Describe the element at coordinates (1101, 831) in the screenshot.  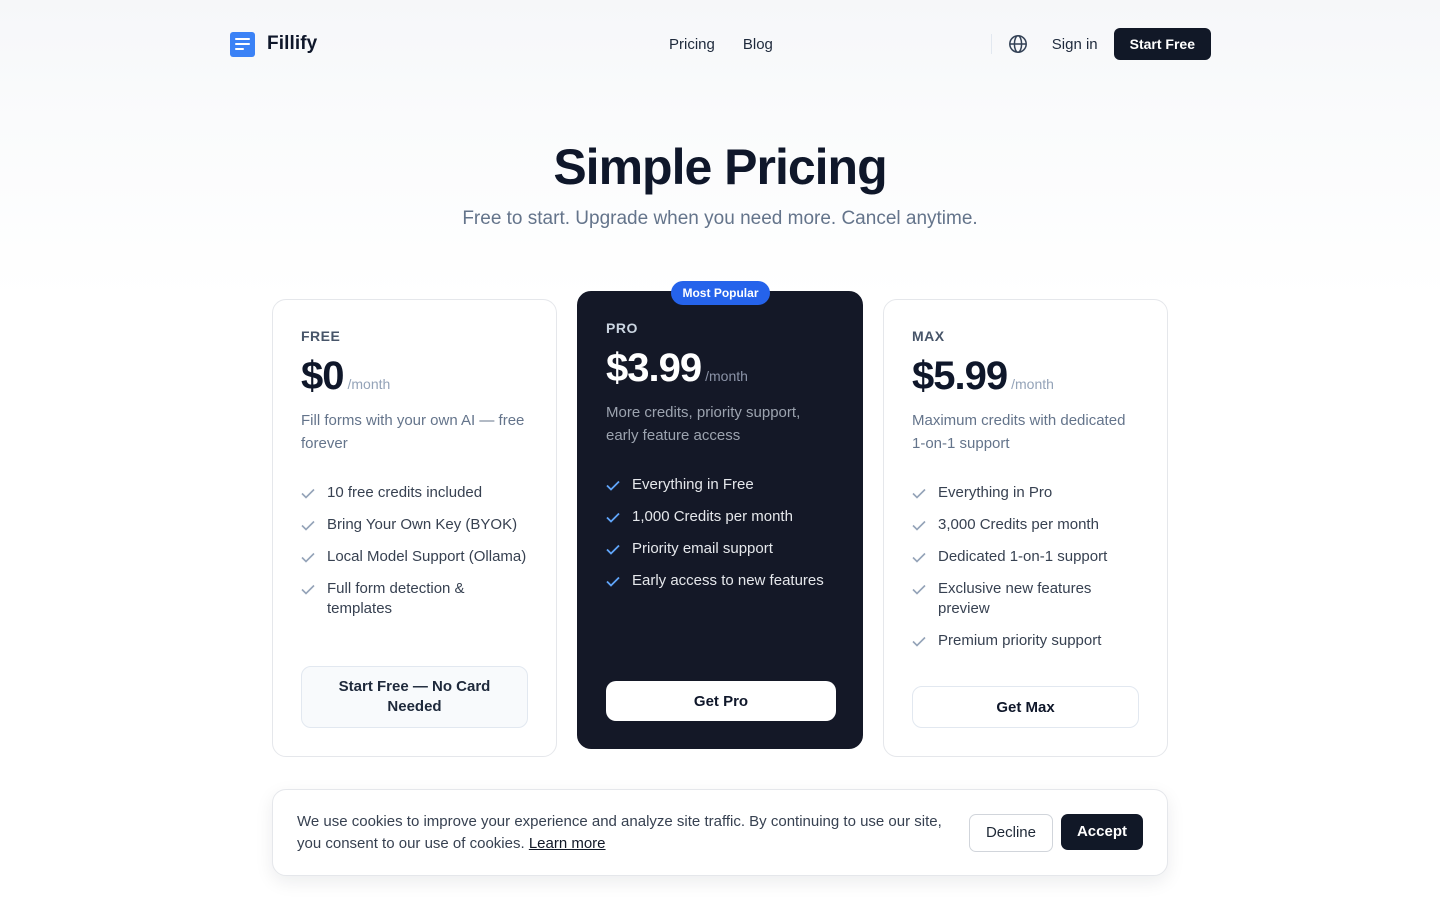
I see `accept-button: Accept` at that location.